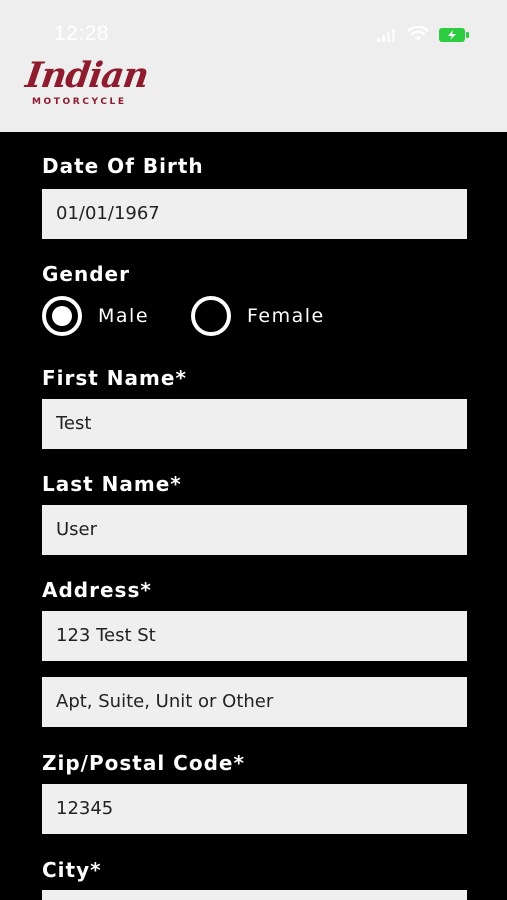 This screenshot has width=507, height=900. What do you see at coordinates (87, 75) in the screenshot?
I see `logo-wordmark: Indian` at bounding box center [87, 75].